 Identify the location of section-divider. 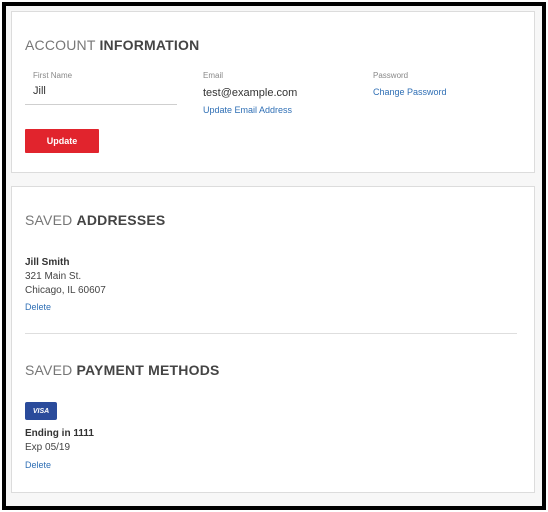
(271, 333).